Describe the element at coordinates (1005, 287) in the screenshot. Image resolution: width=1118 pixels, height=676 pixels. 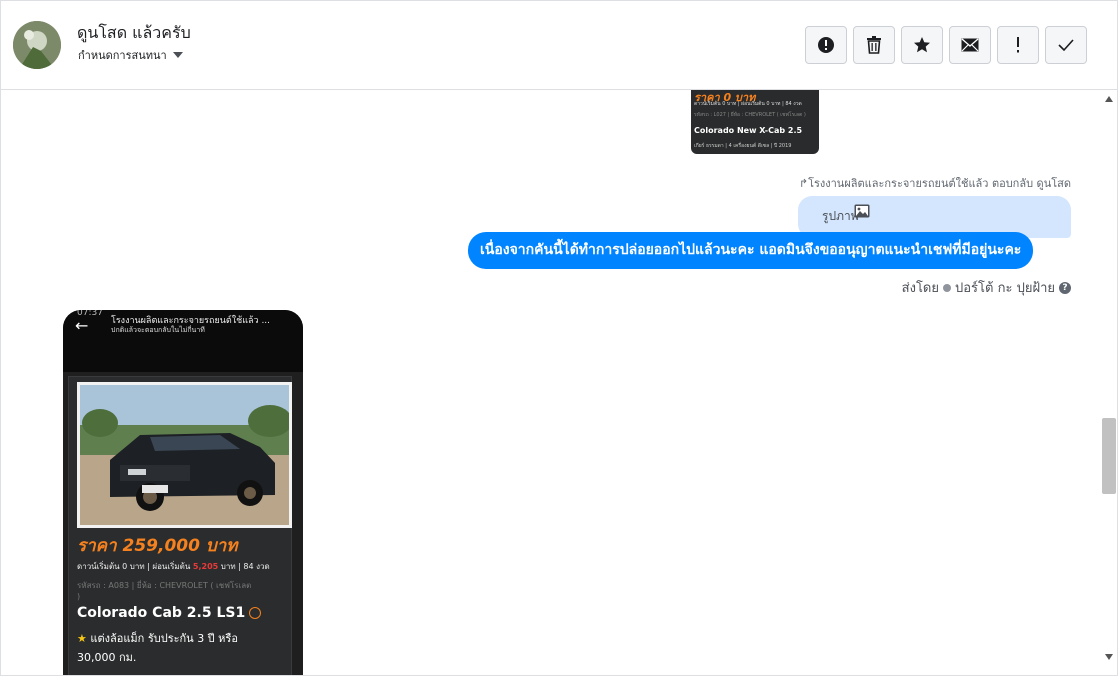
I see `sender-name: ปอร์โต้ กะ ปุยฝ้าย` at that location.